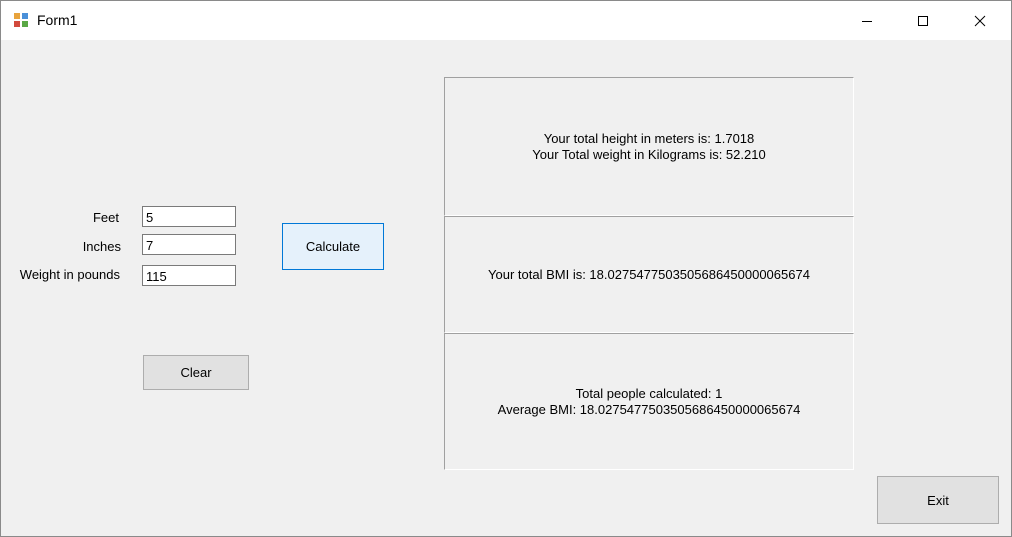 The width and height of the screenshot is (1012, 537). Describe the element at coordinates (189, 244) in the screenshot. I see `inches-input: 7` at that location.